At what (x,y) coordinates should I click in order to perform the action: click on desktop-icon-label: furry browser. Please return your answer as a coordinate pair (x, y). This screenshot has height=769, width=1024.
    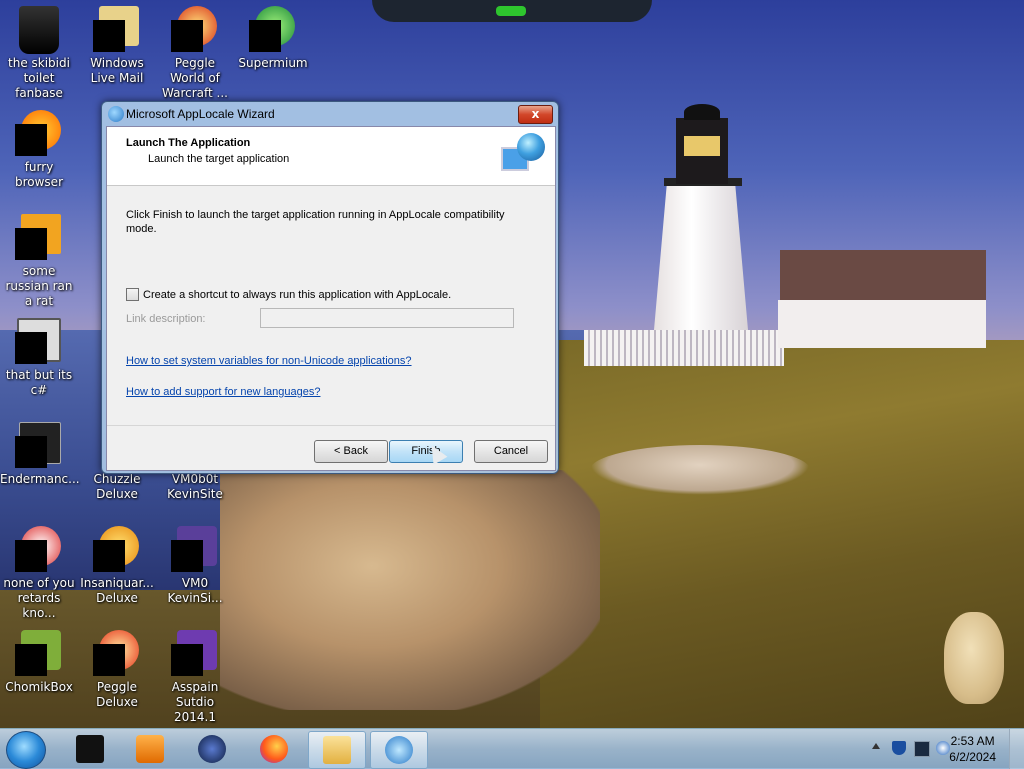
    Looking at the image, I should click on (38, 174).